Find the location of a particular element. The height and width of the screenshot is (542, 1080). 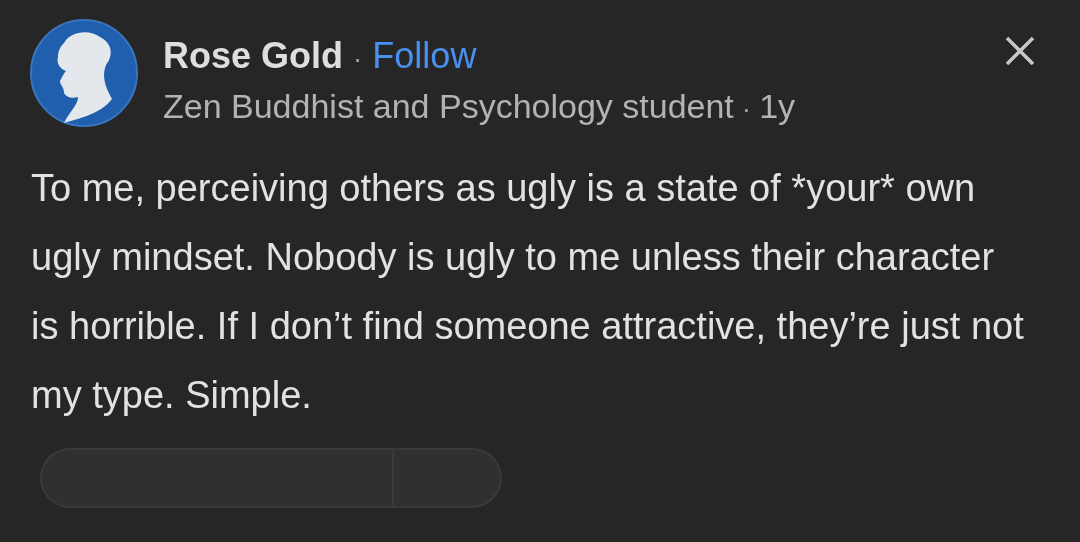

post-time: 1y is located at coordinates (777, 106).